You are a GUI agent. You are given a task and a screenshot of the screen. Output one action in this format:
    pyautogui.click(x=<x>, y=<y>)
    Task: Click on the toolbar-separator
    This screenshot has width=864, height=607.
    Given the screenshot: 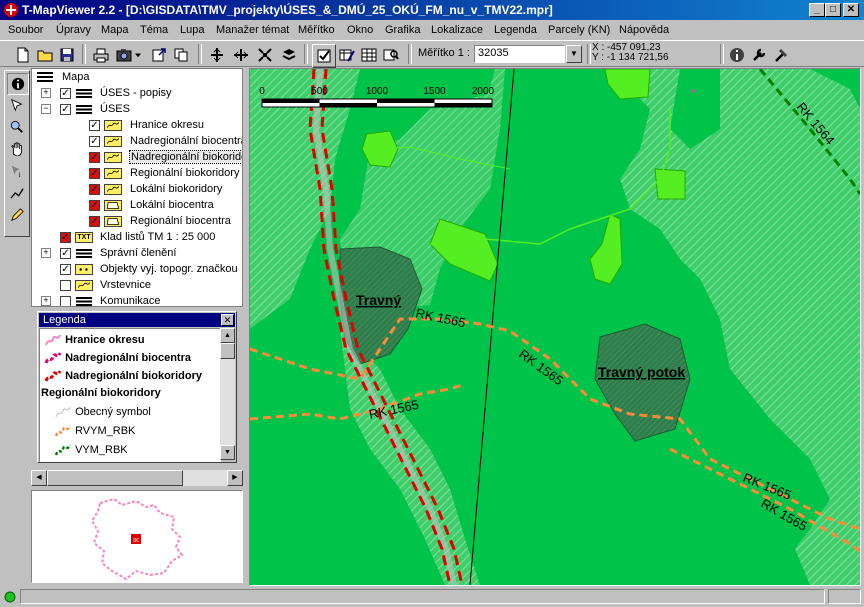 What is the action you would take?
    pyautogui.click(x=200, y=54)
    